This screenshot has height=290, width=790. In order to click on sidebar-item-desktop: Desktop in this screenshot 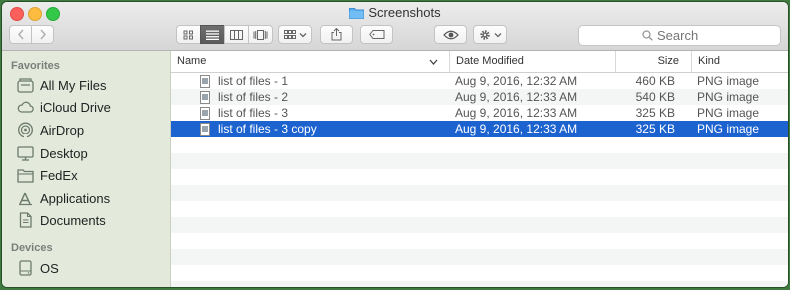, I will do `click(52, 153)`.